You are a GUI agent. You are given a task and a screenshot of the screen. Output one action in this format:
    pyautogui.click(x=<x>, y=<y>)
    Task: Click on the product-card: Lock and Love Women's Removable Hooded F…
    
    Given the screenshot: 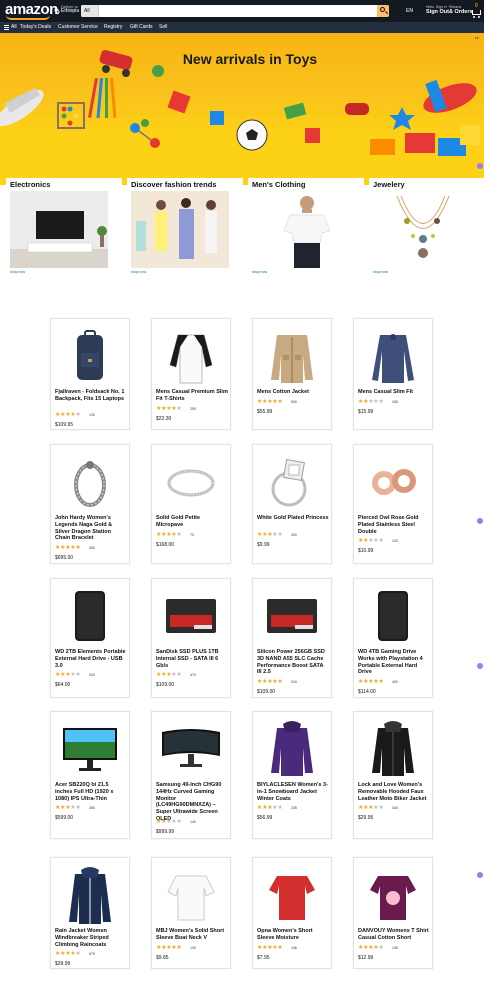 What is the action you would take?
    pyautogui.click(x=393, y=775)
    